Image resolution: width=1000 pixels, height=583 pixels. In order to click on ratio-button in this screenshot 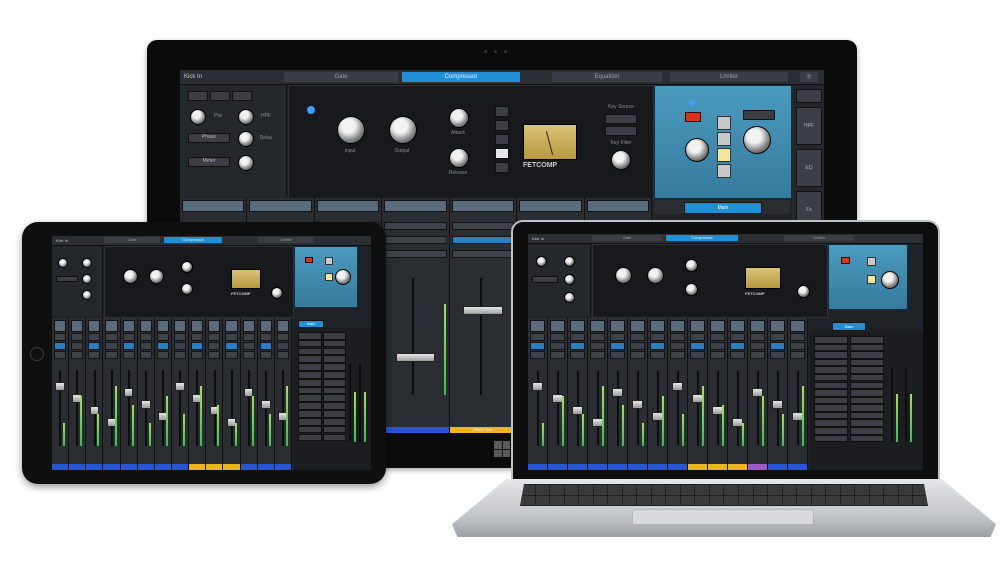, I will do `click(502, 139)`.